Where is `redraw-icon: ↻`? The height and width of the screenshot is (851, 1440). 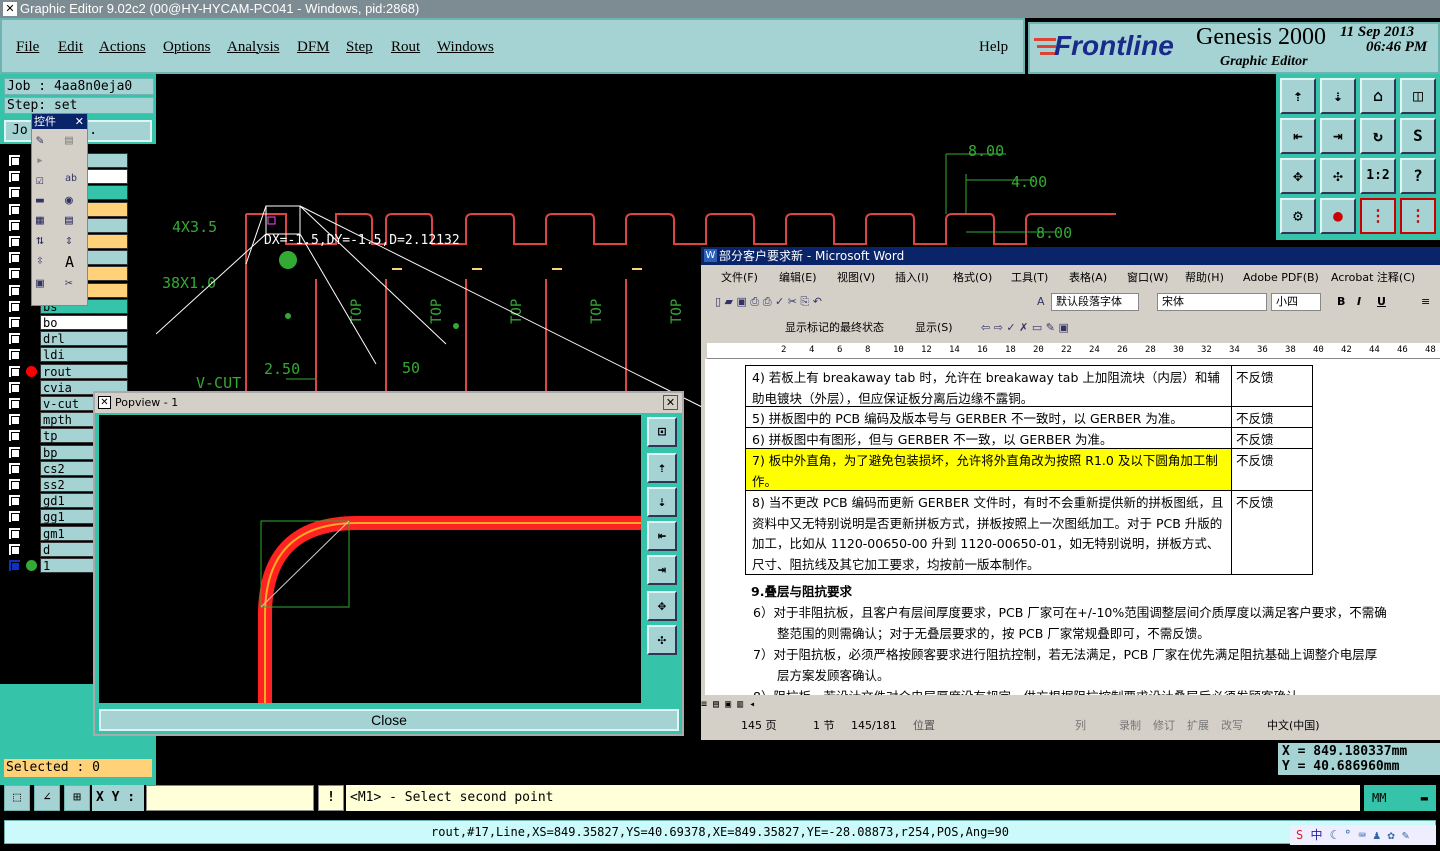
redraw-icon: ↻ is located at coordinates (1378, 136).